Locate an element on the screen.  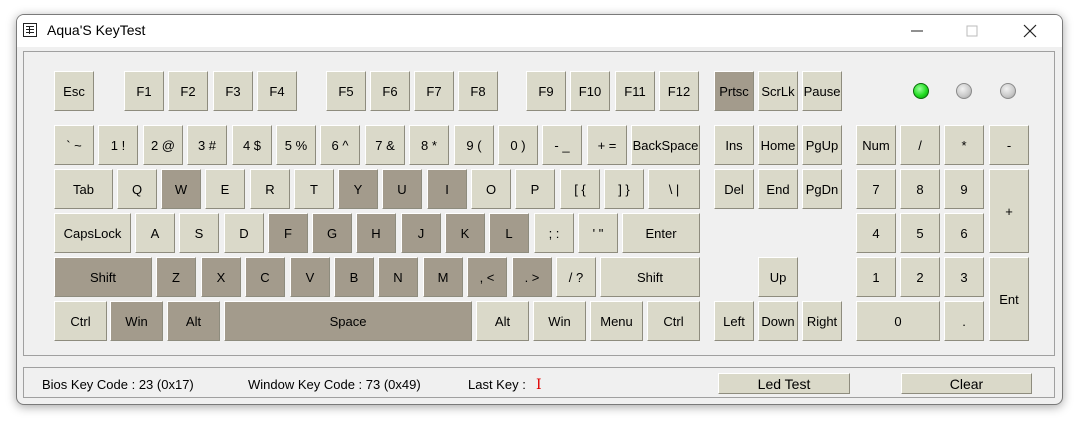
key-p: P is located at coordinates (535, 189).